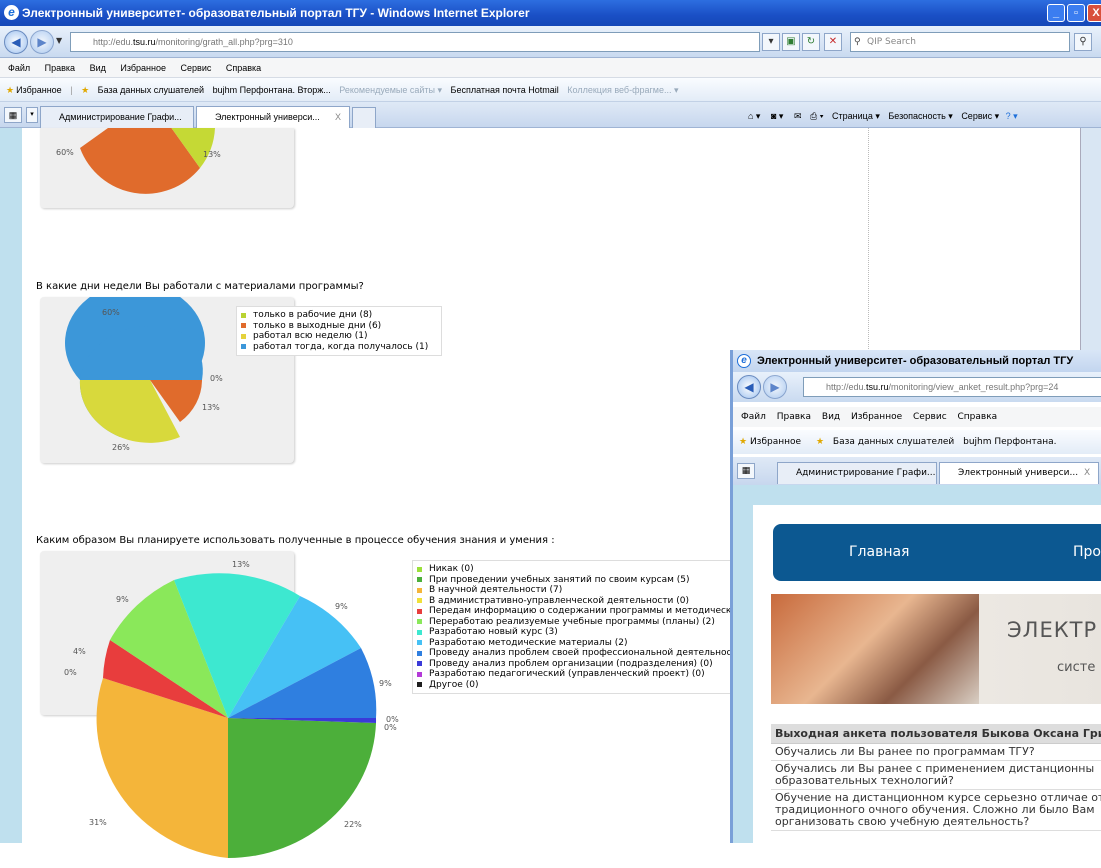 This screenshot has width=1101, height=868. Describe the element at coordinates (341, 346) in the screenshot. I see `legend-label: работал тогда, когда получалось (1)` at that location.